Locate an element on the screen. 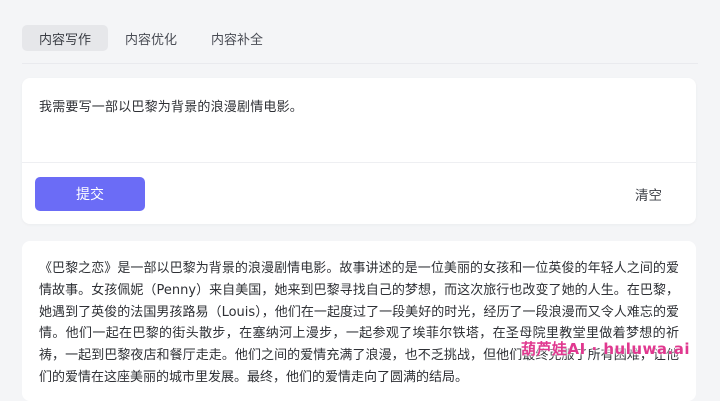 The width and height of the screenshot is (720, 401). submit-button: 提交 is located at coordinates (90, 194).